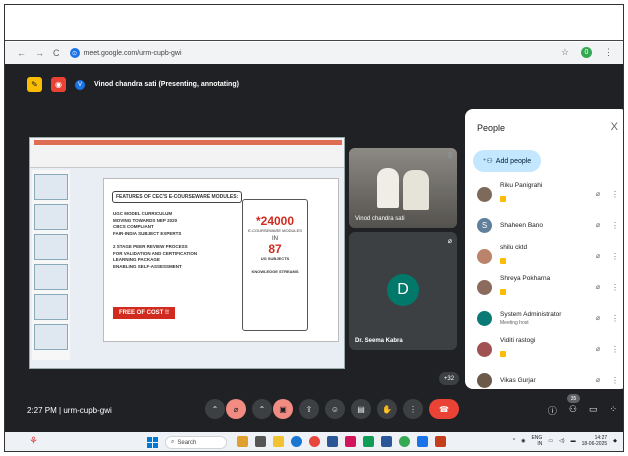 The height and width of the screenshot is (456, 628). Describe the element at coordinates (550, 225) in the screenshot. I see `participant-row: S Shaheen Bano ⌀ ⋮` at that location.